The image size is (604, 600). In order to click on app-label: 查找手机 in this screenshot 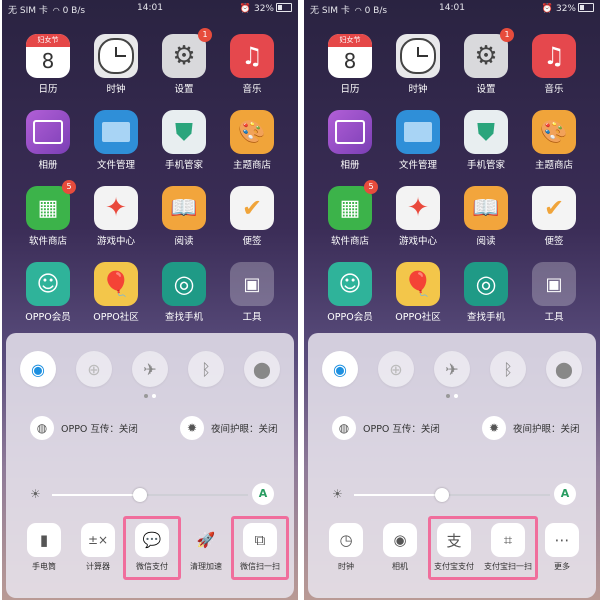, I will do `click(485, 317)`.